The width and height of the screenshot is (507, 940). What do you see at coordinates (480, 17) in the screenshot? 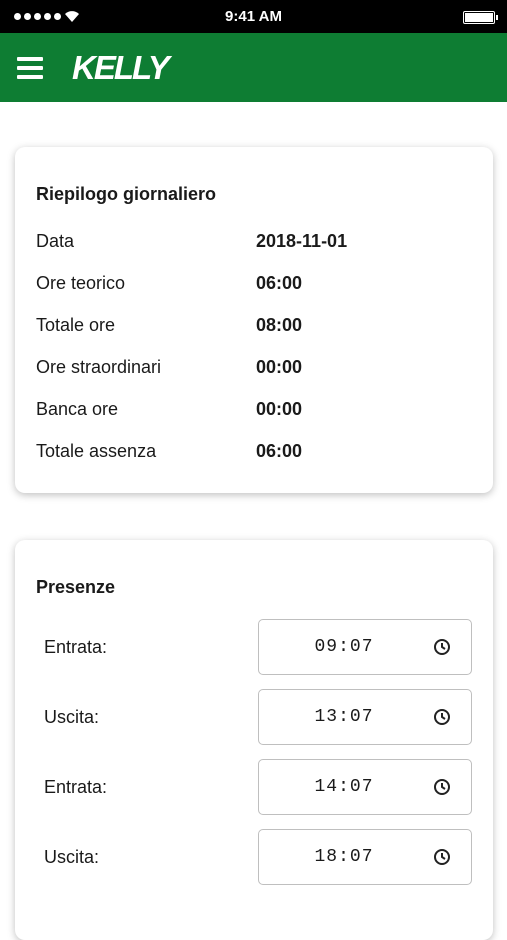
I see `battery-icon` at bounding box center [480, 17].